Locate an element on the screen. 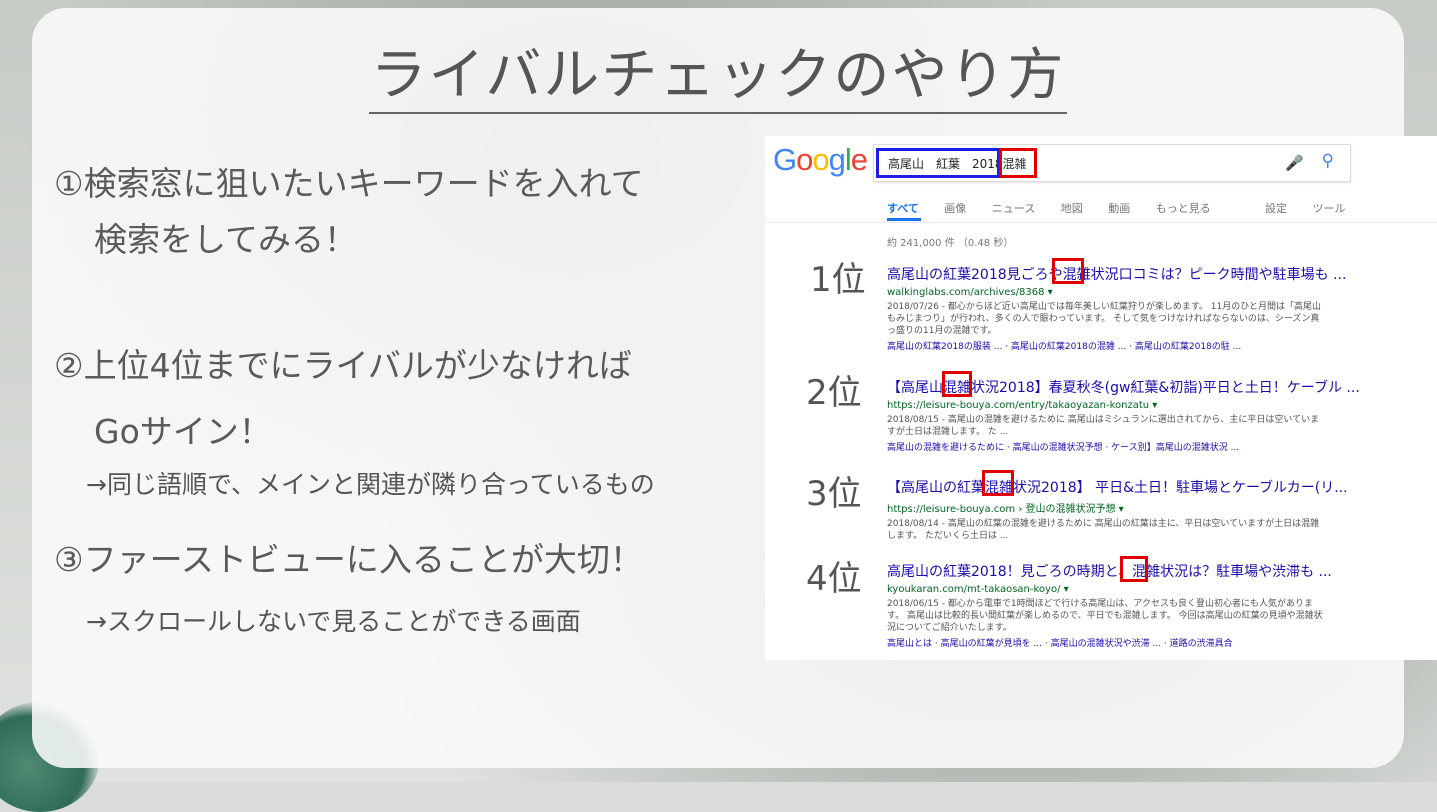  microphone-icon: 🎤 is located at coordinates (1294, 163).